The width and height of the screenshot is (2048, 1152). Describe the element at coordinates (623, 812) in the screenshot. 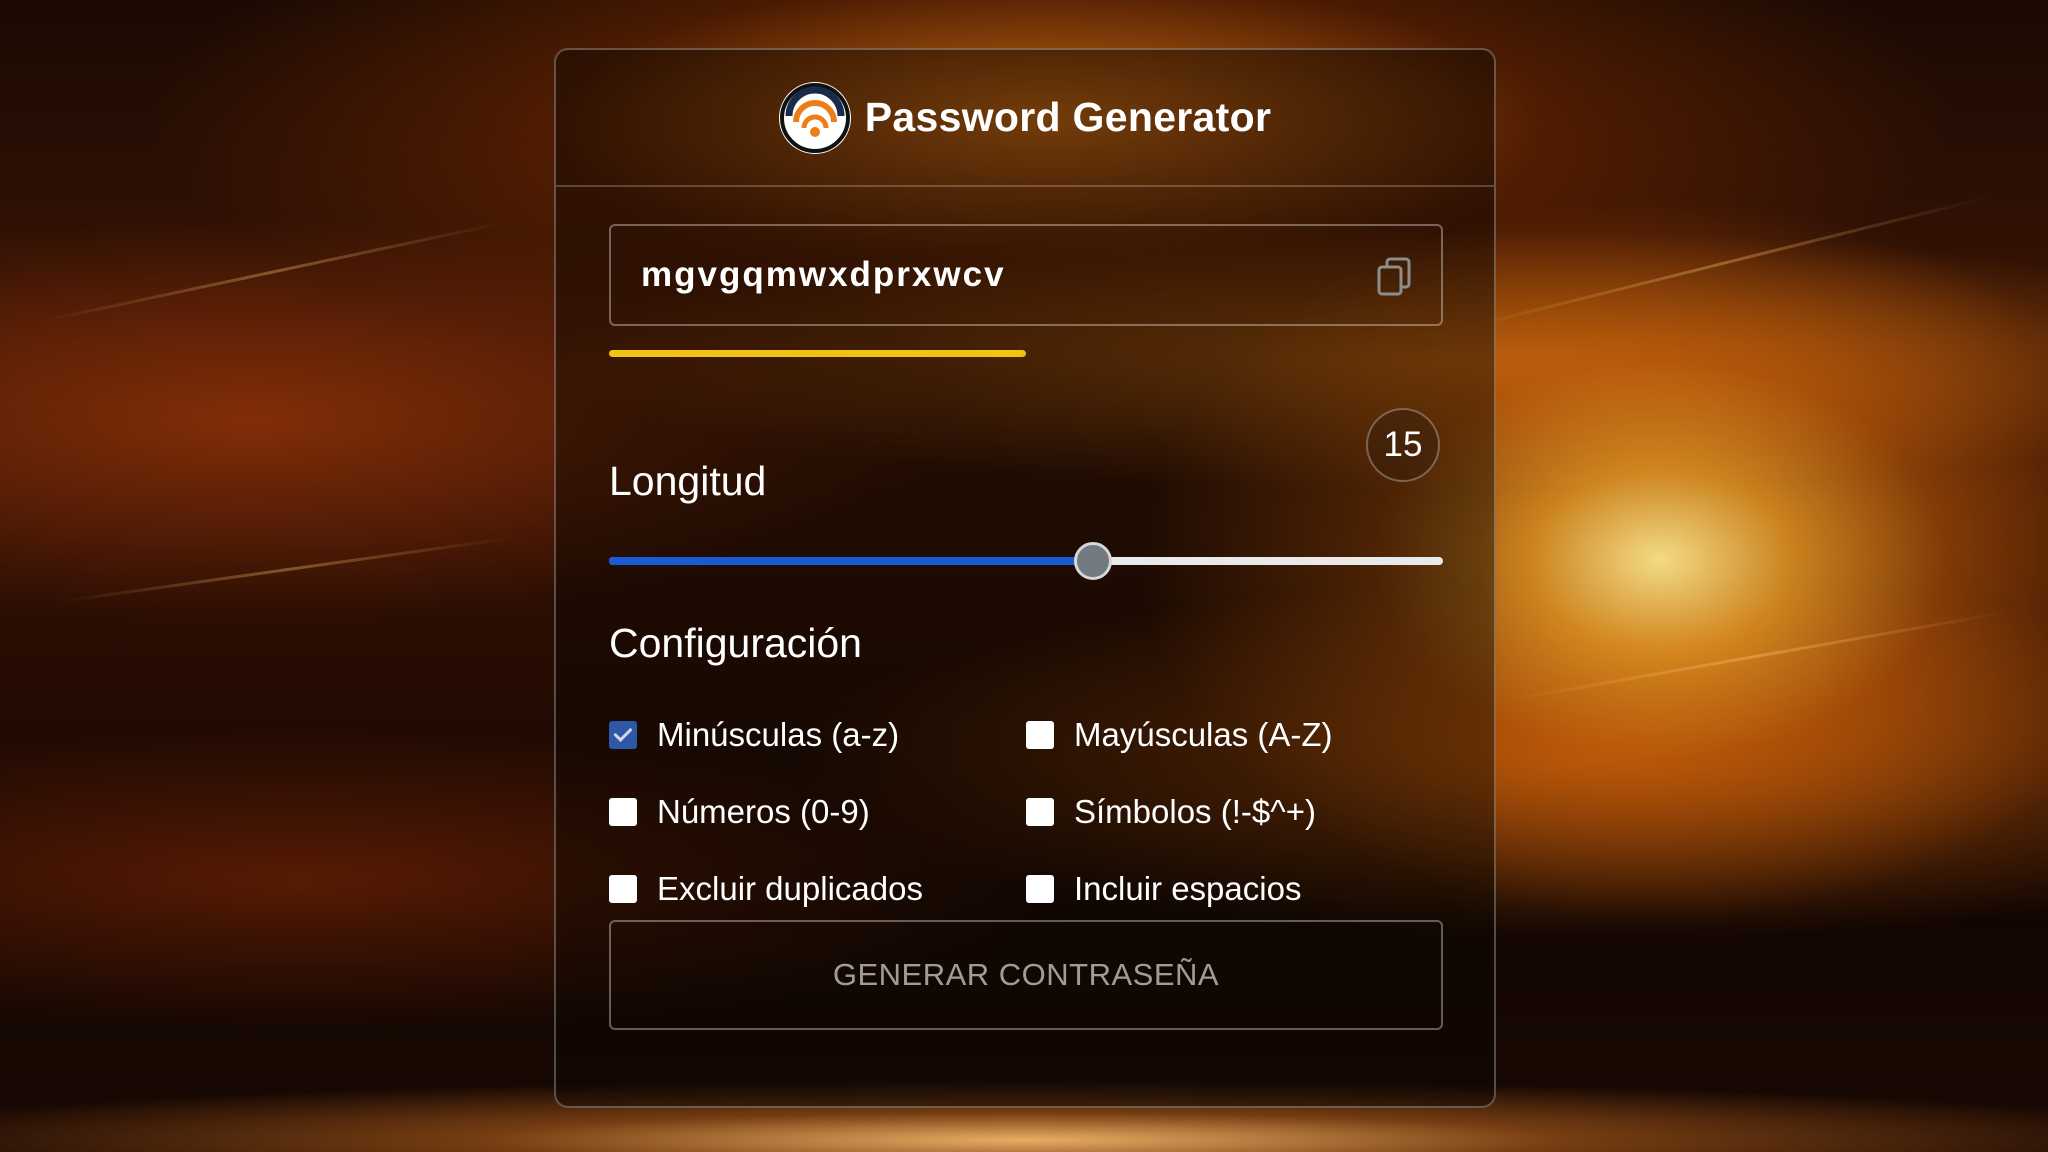

I see `numbers-checkbox` at that location.